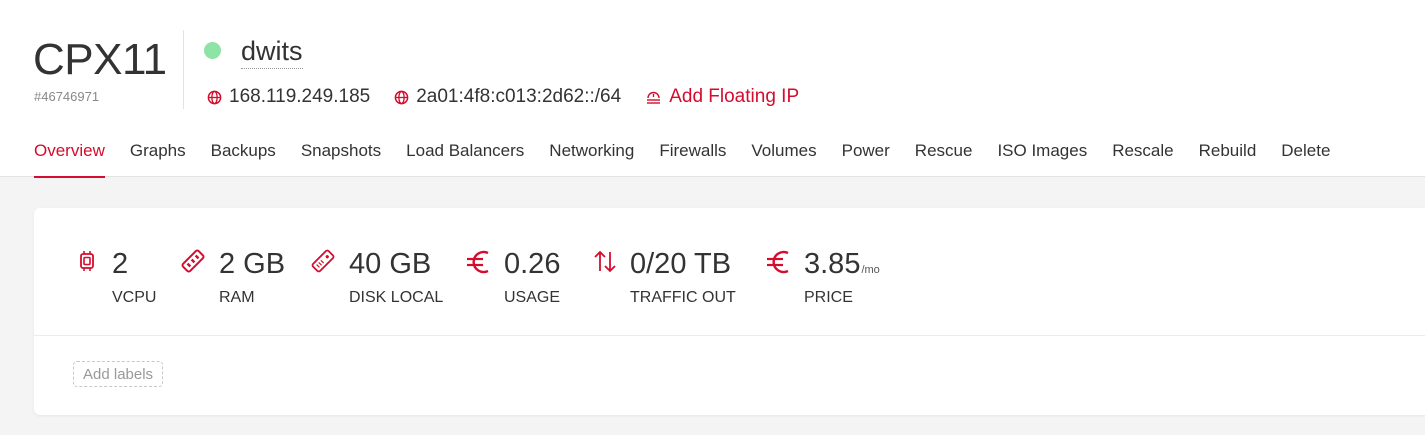 Image resolution: width=1425 pixels, height=435 pixels. I want to click on disk-value: 40 GB, so click(390, 264).